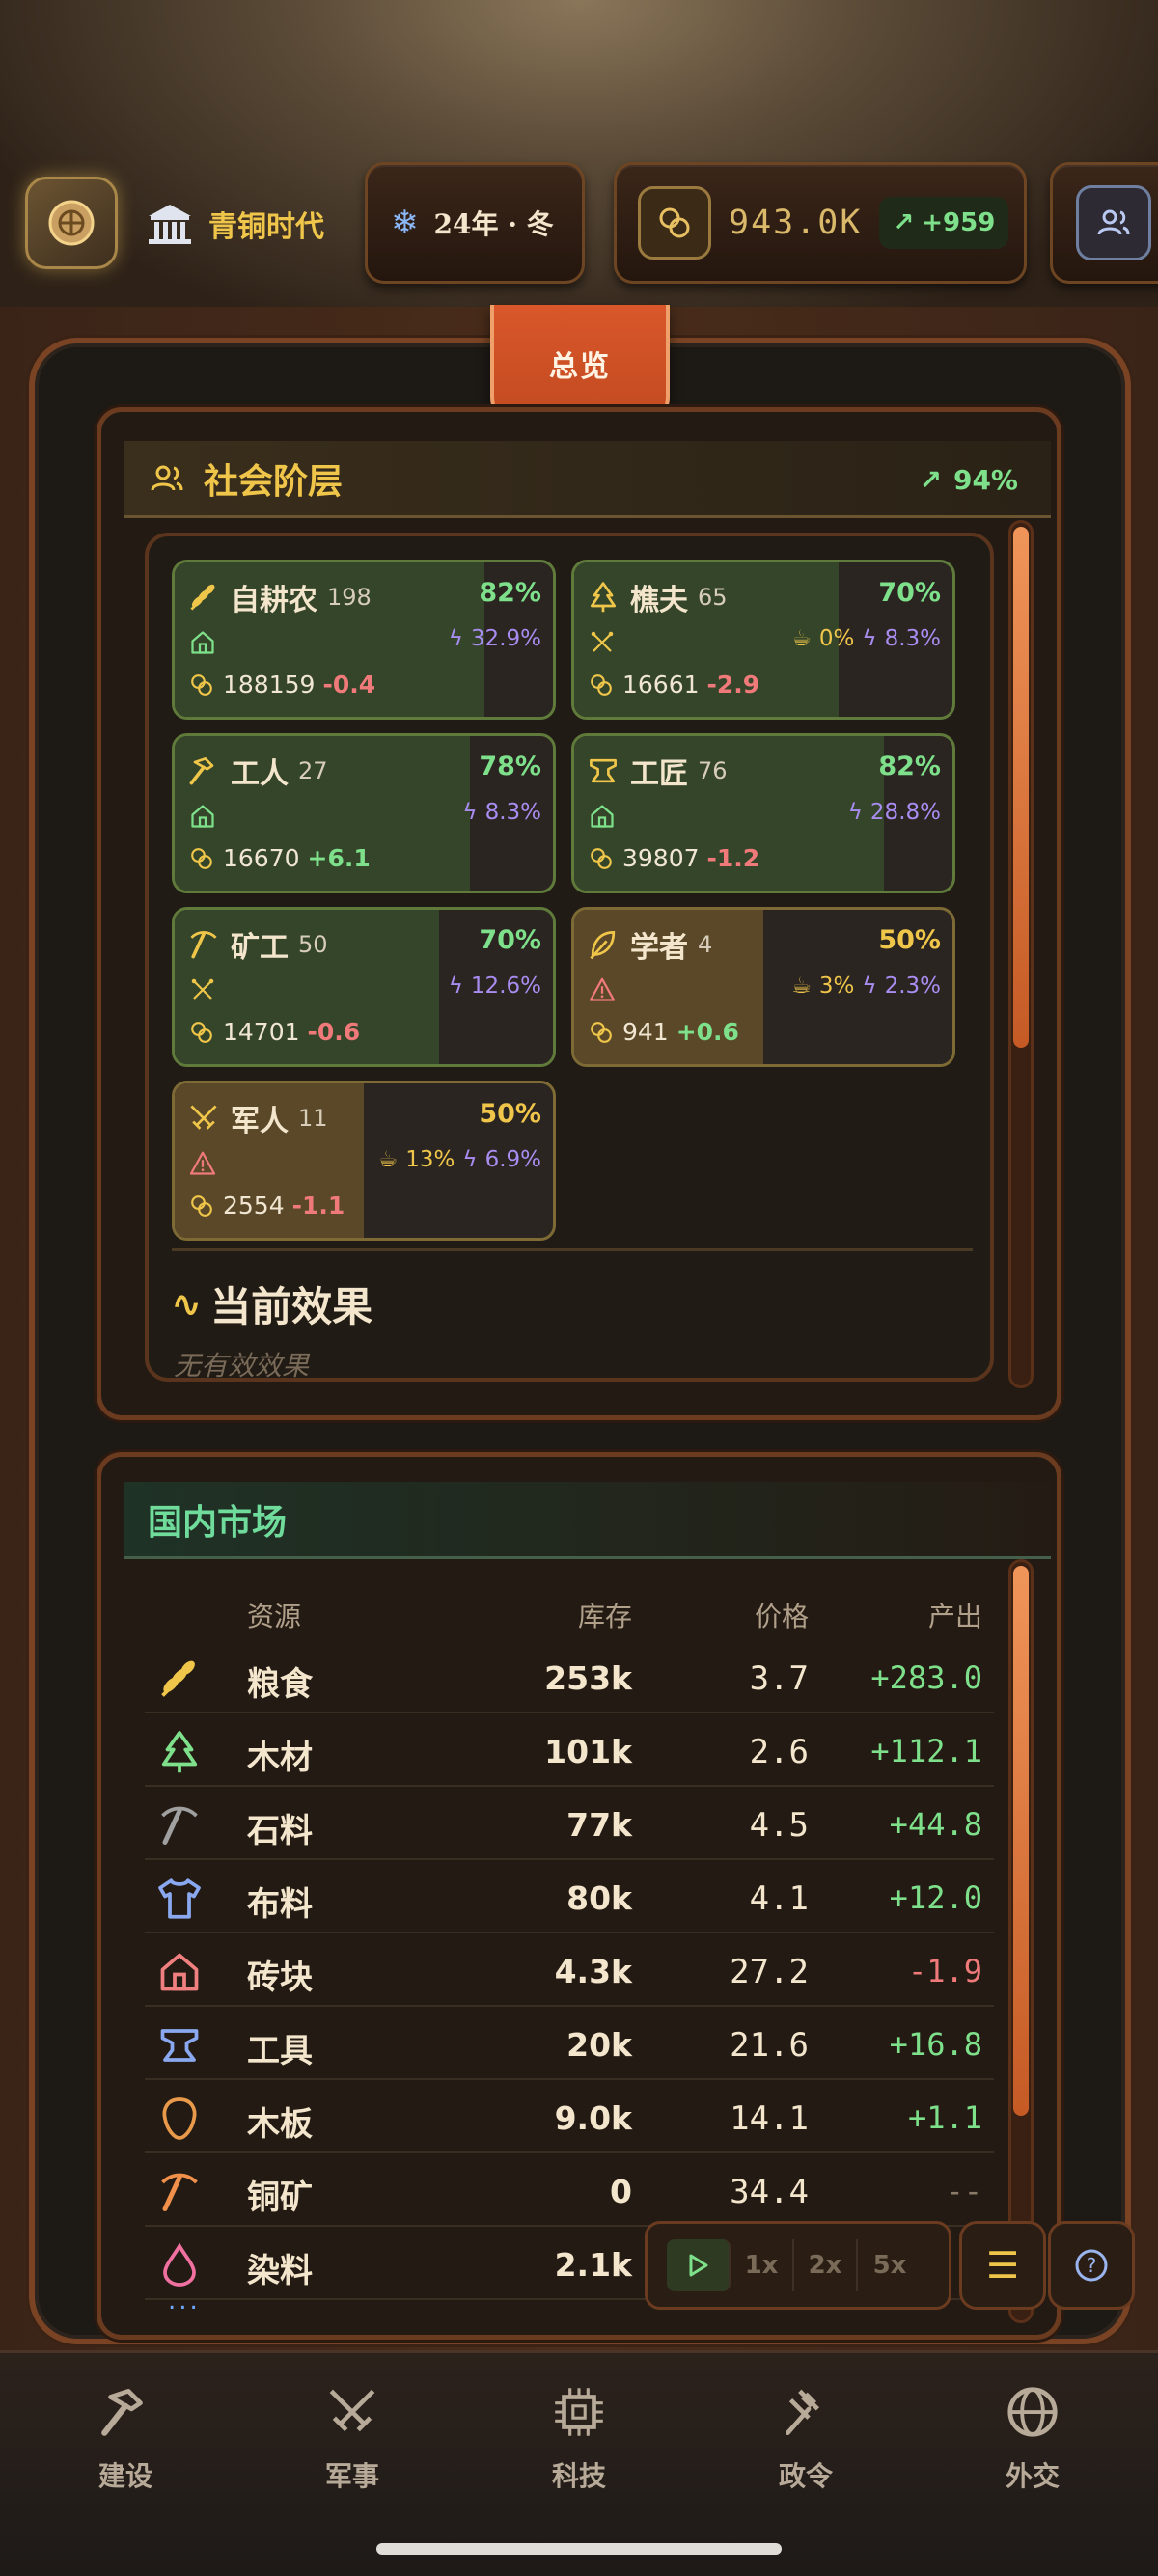 This screenshot has height=2576, width=1158. What do you see at coordinates (352, 2438) in the screenshot?
I see `nav-item-swords: 军事` at bounding box center [352, 2438].